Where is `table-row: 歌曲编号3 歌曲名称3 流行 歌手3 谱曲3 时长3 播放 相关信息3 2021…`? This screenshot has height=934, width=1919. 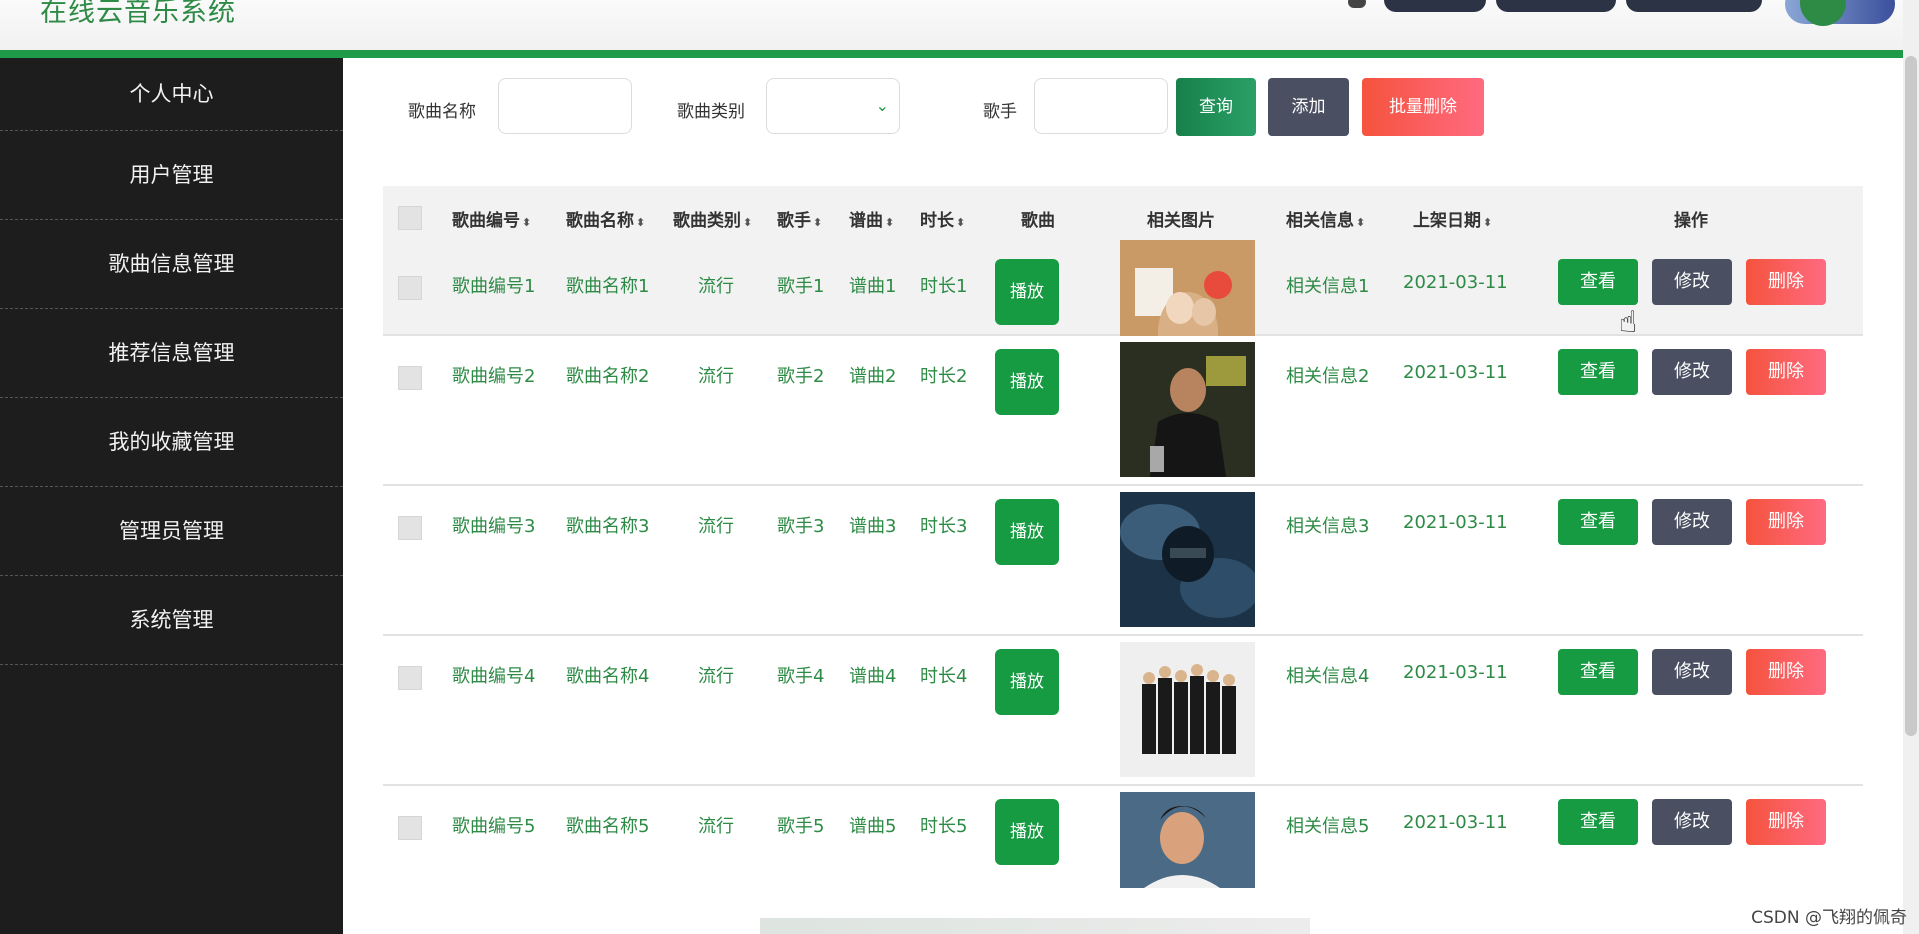 table-row: 歌曲编号3 歌曲名称3 流行 歌手3 谱曲3 时长3 播放 相关信息3 2021… is located at coordinates (1123, 561).